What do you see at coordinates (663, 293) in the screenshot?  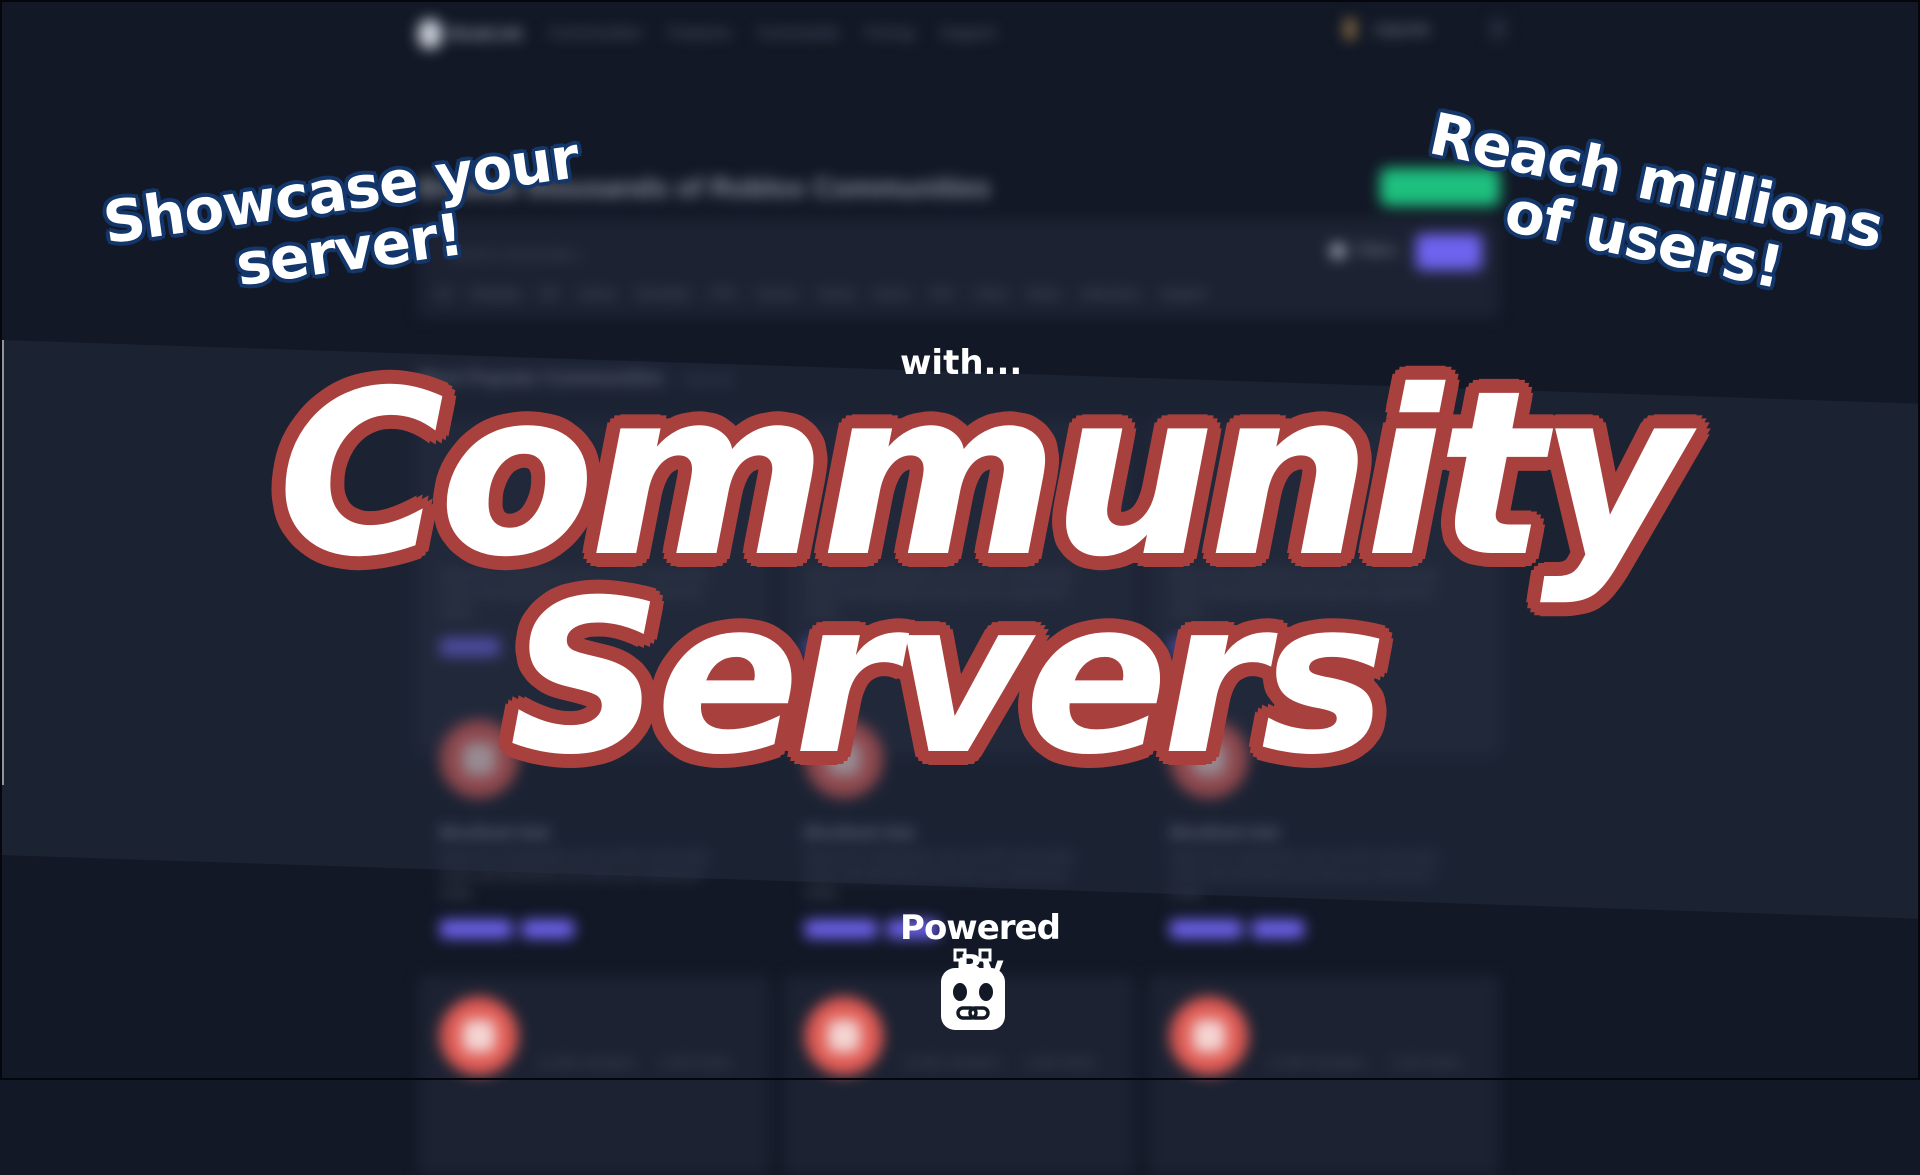 I see `tag-chip: Simulator` at bounding box center [663, 293].